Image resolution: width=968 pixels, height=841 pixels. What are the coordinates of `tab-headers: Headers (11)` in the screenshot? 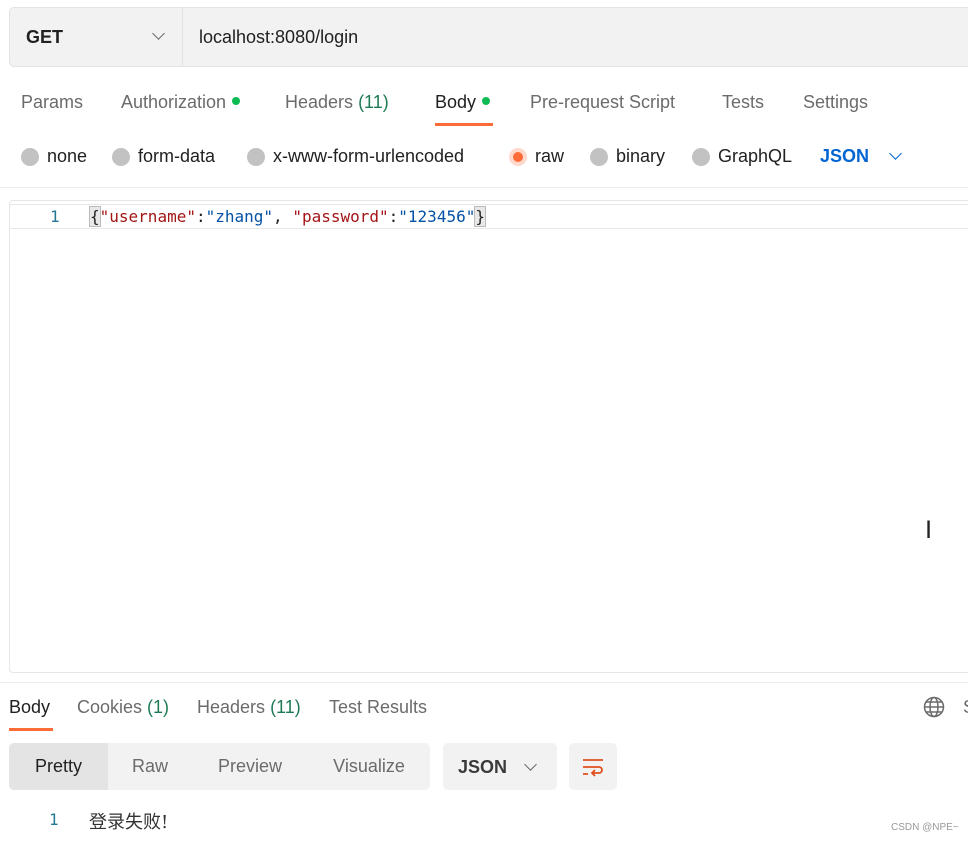 It's located at (337, 102).